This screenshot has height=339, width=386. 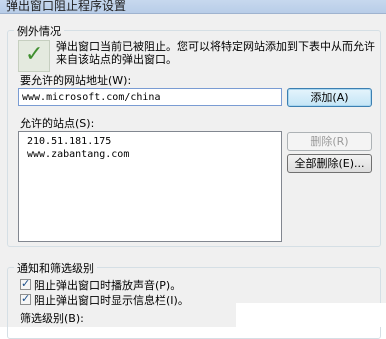 What do you see at coordinates (329, 97) in the screenshot?
I see `add-button: 添加(A)` at bounding box center [329, 97].